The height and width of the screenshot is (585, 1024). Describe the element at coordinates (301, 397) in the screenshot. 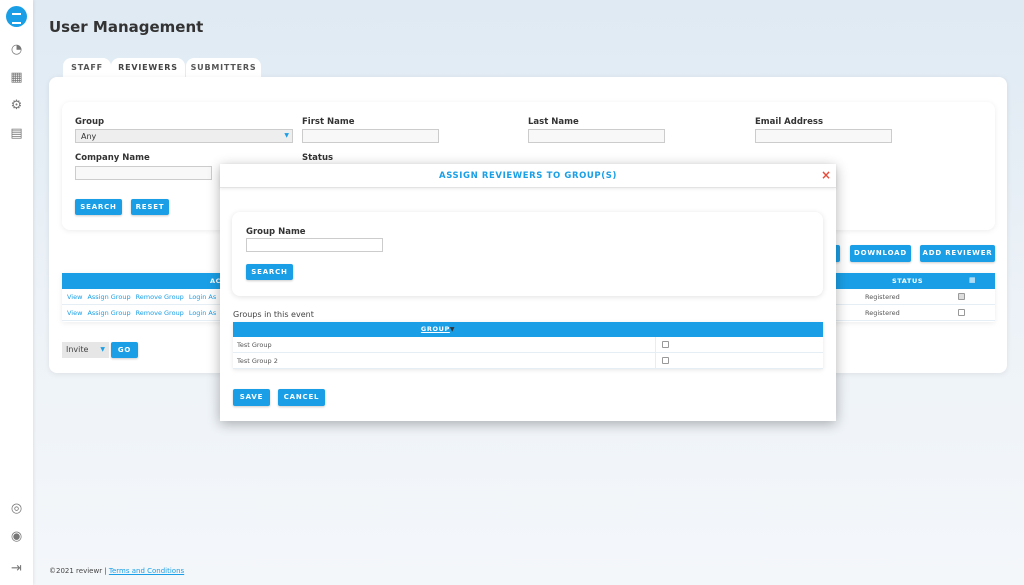

I see `cancel-button: CANCEL` at that location.